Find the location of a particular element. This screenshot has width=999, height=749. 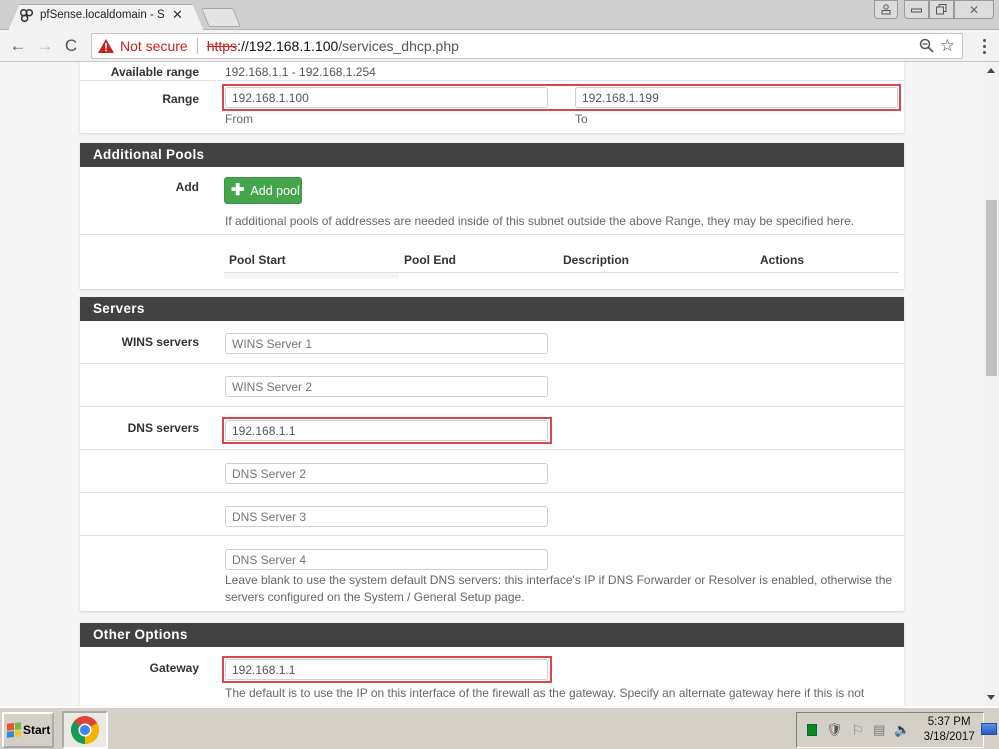

browser-tab-content: pfSense.localdomain - Serv ✕ is located at coordinates (113, 15).